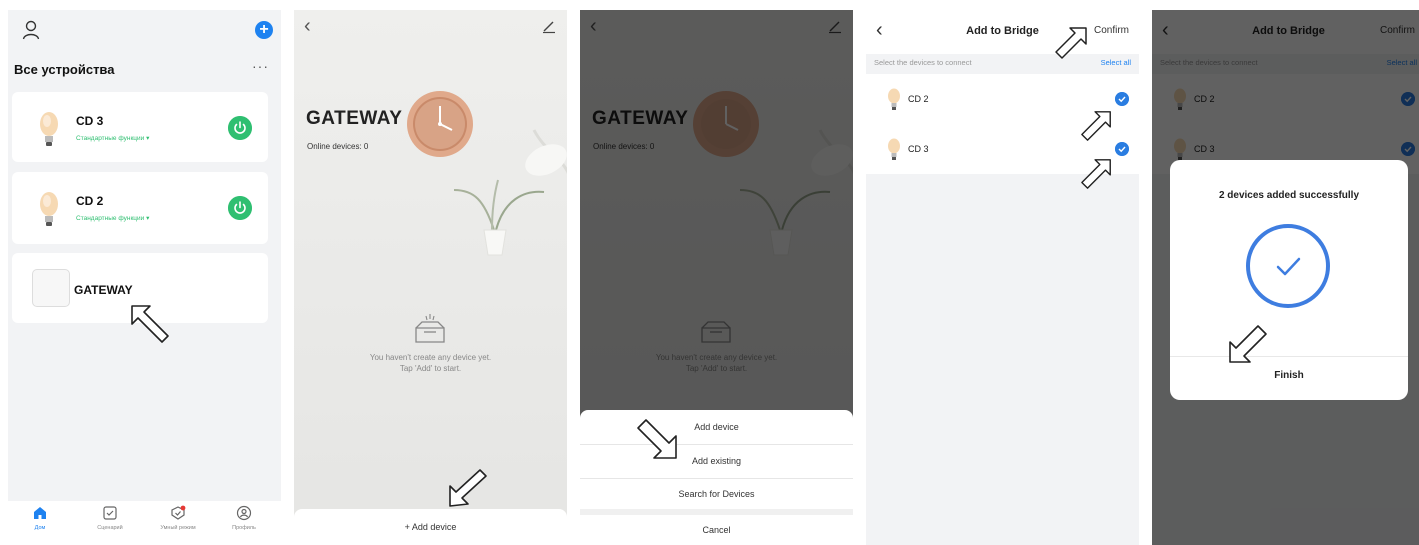  I want to click on success-dialog: 2 devices added successfully Finish, so click(1289, 280).